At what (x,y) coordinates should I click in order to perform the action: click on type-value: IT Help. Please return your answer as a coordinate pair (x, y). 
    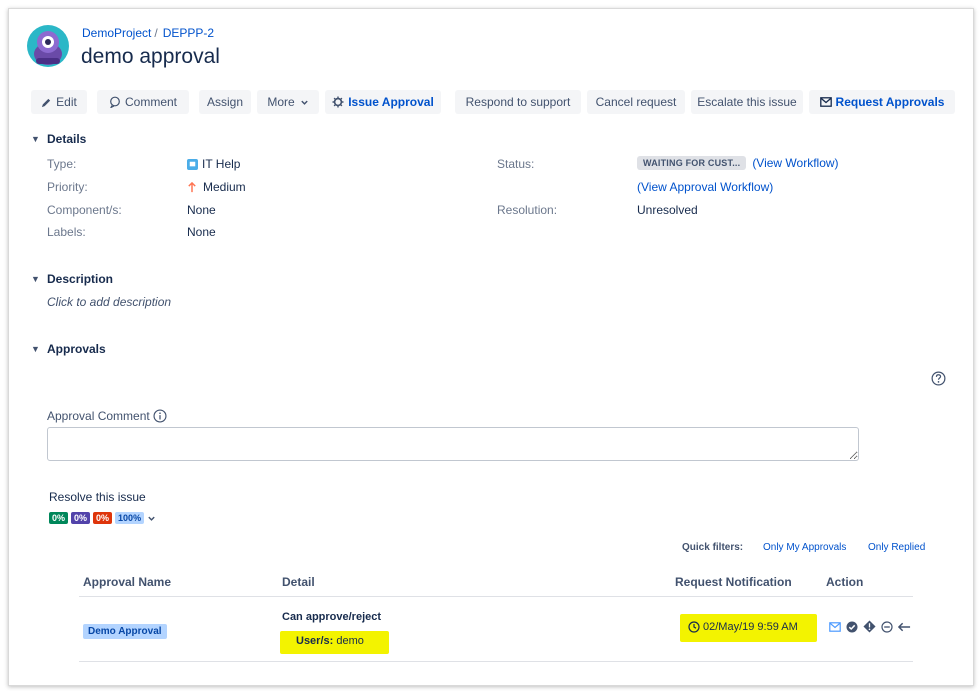
    Looking at the image, I should click on (213, 164).